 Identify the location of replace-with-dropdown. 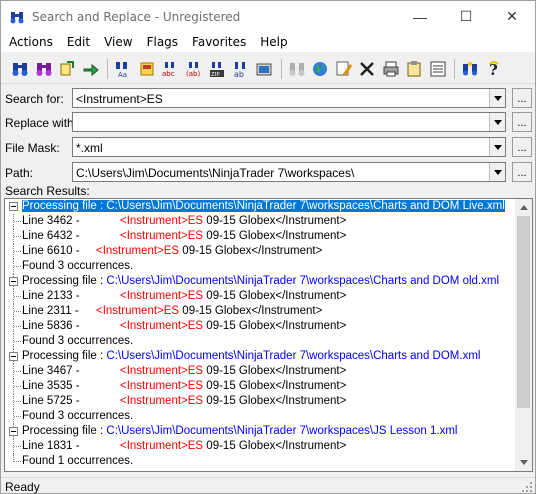
(497, 122).